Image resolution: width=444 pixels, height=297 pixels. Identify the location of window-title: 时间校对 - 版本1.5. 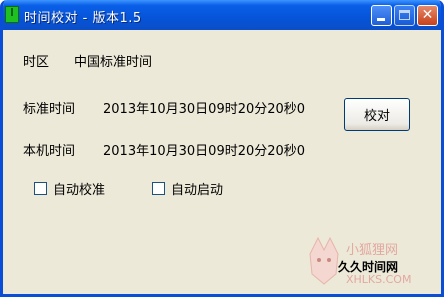
(83, 18).